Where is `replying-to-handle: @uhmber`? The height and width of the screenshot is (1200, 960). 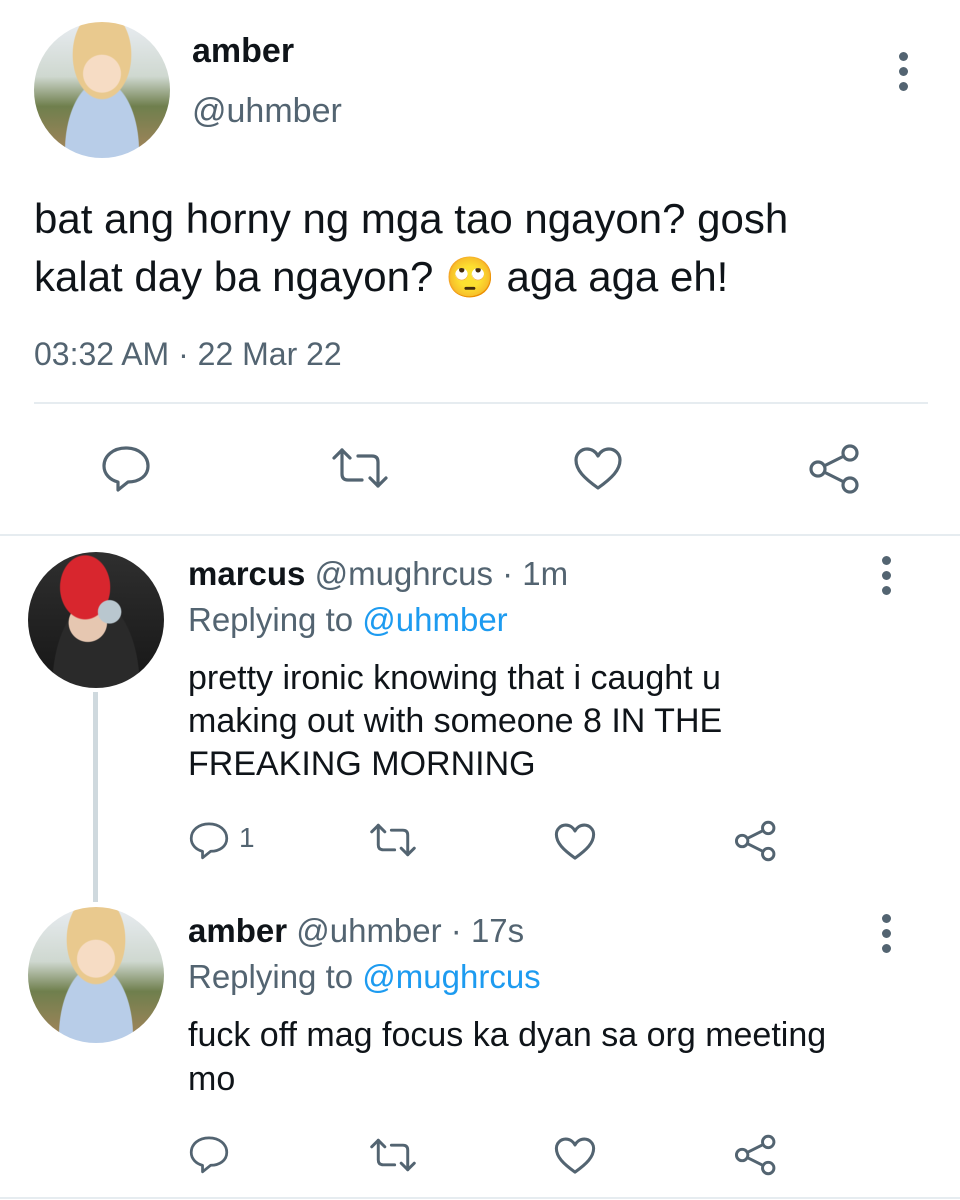
replying-to-handle: @uhmber is located at coordinates (434, 619).